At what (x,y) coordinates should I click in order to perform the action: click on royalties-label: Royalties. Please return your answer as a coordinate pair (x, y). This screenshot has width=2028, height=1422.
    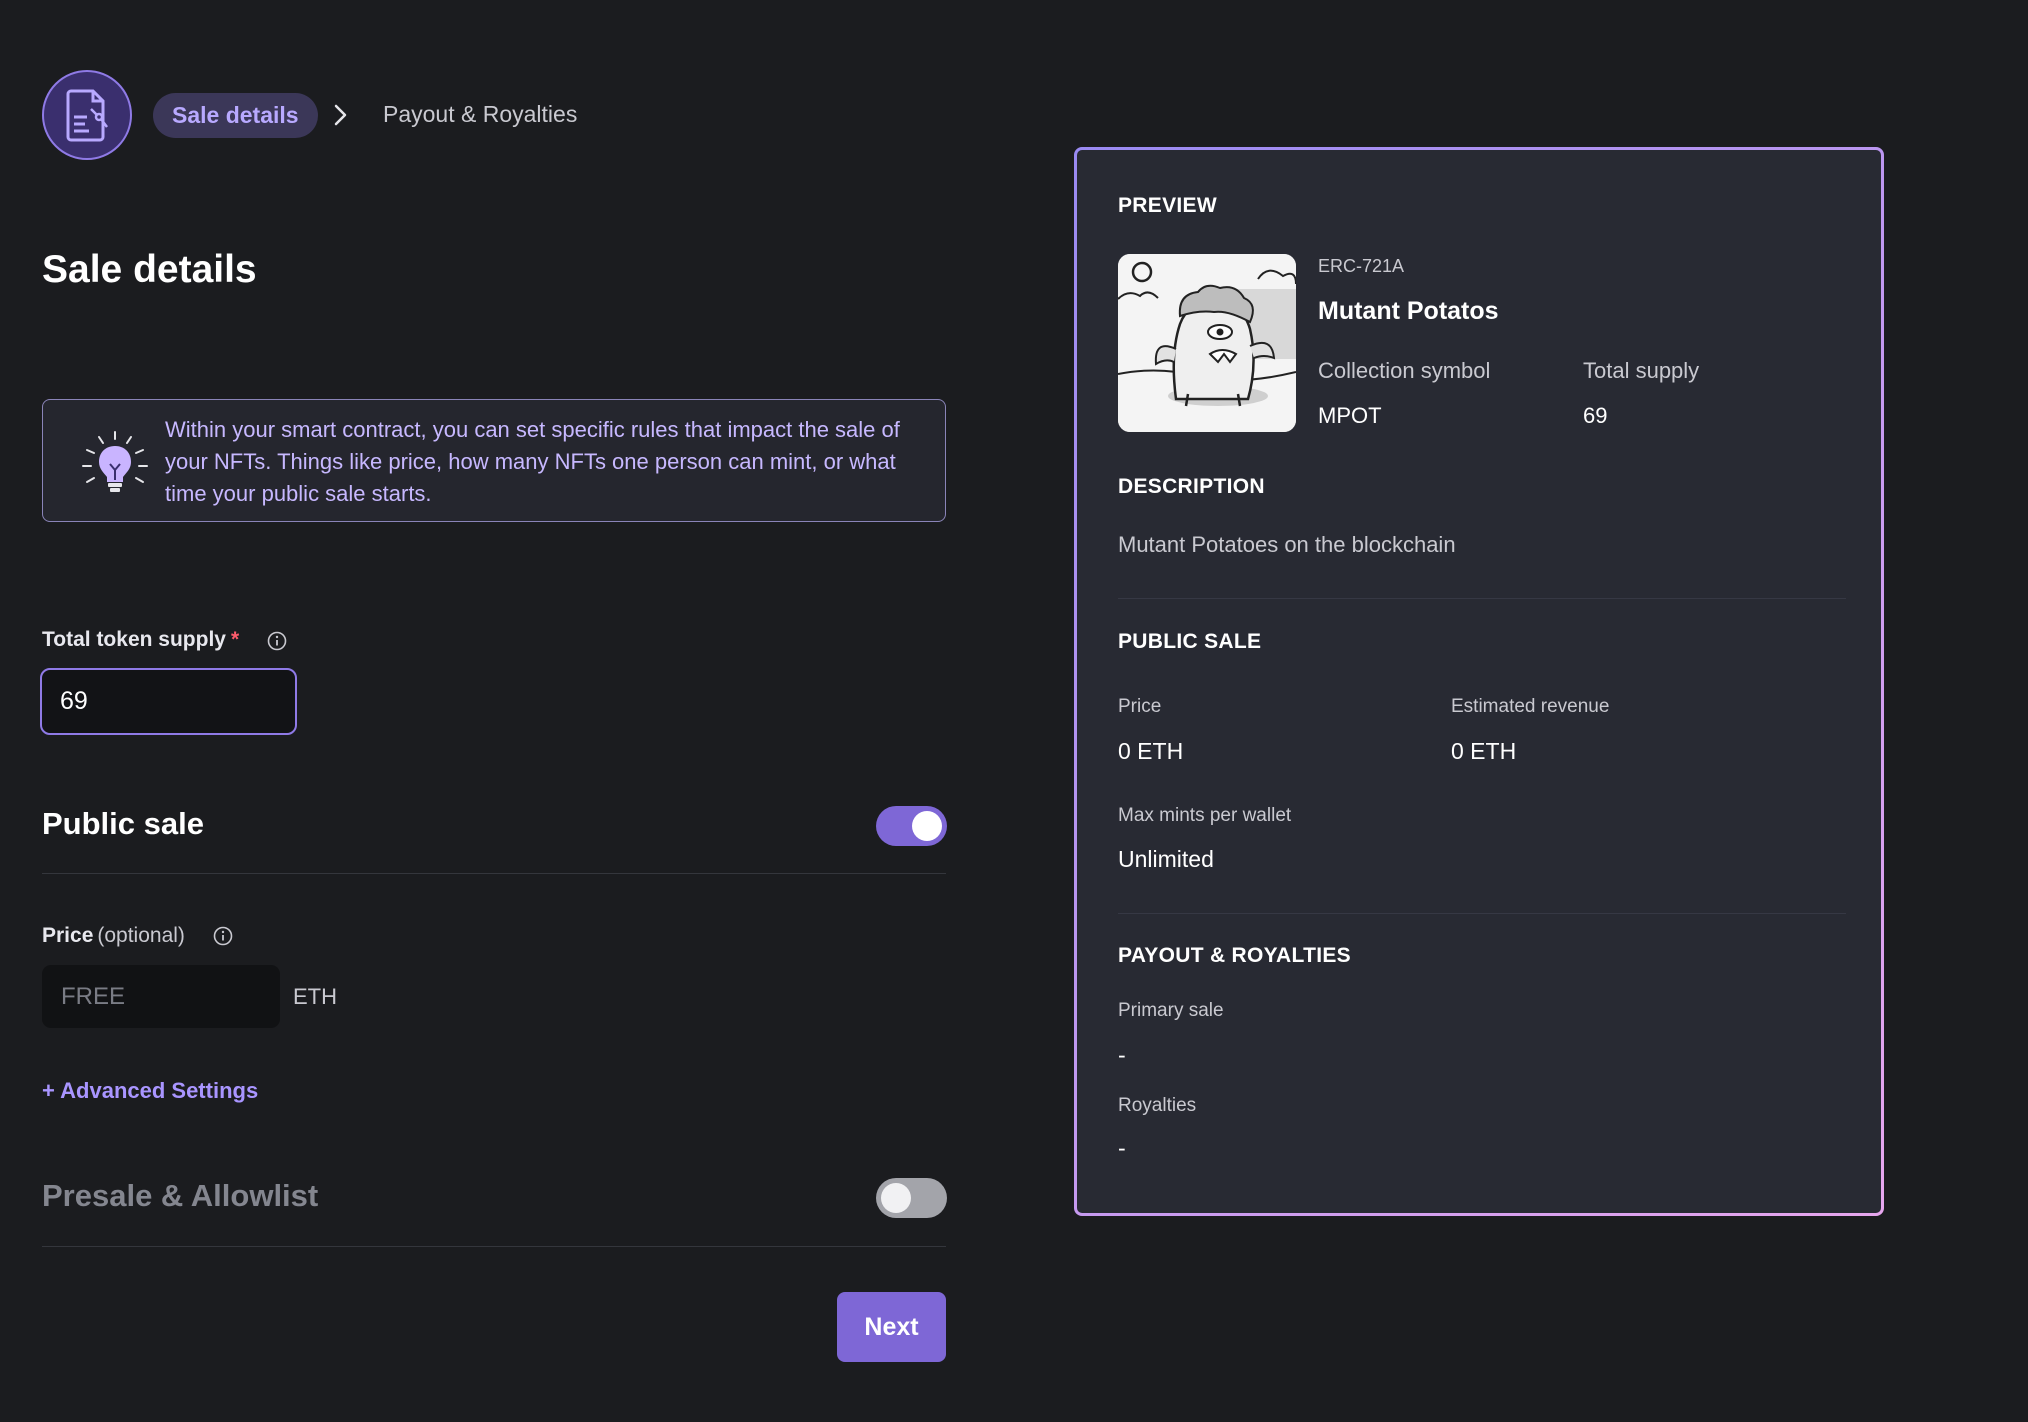
    Looking at the image, I should click on (1157, 1105).